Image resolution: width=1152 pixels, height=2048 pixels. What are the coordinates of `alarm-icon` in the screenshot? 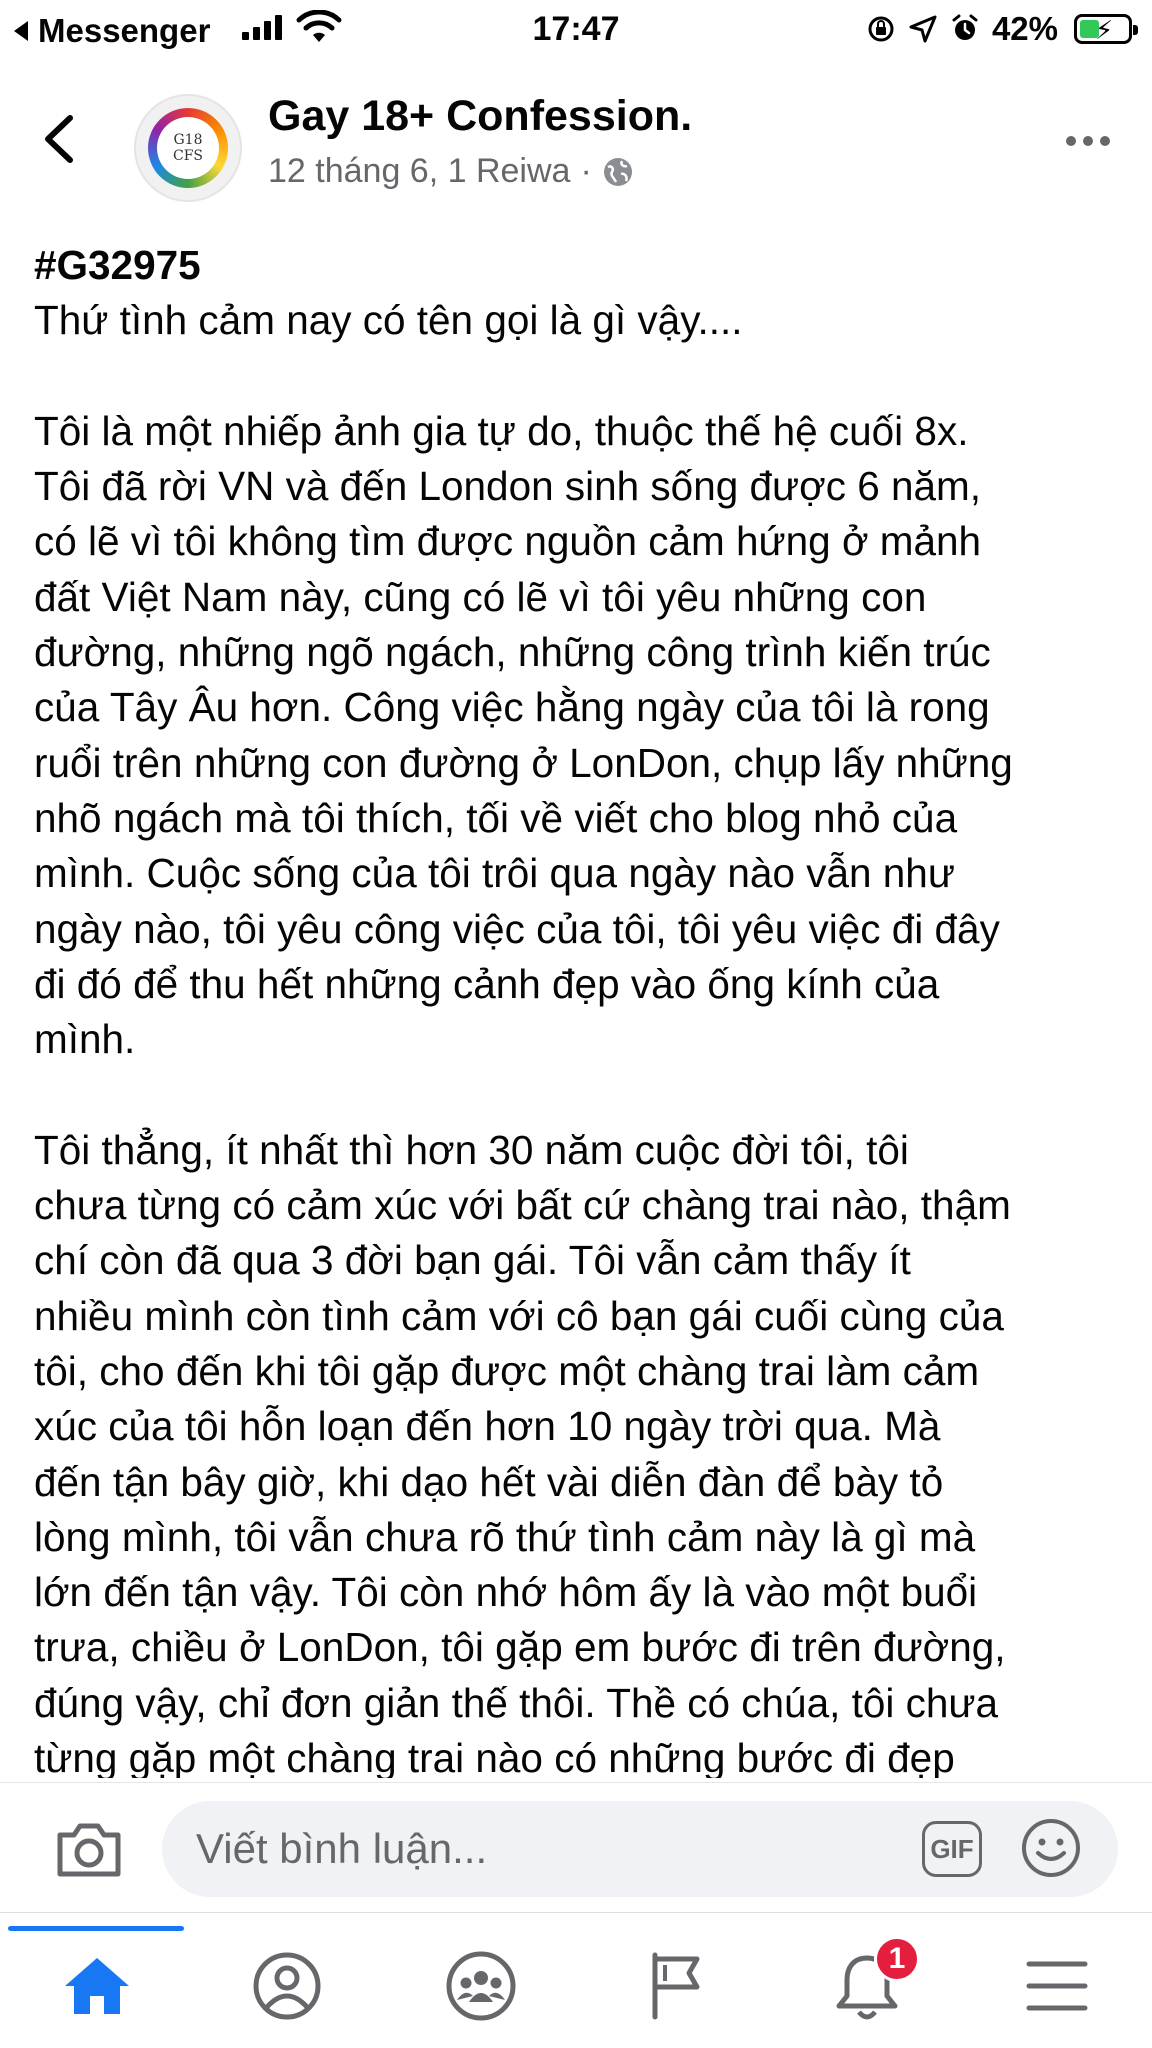 It's located at (965, 27).